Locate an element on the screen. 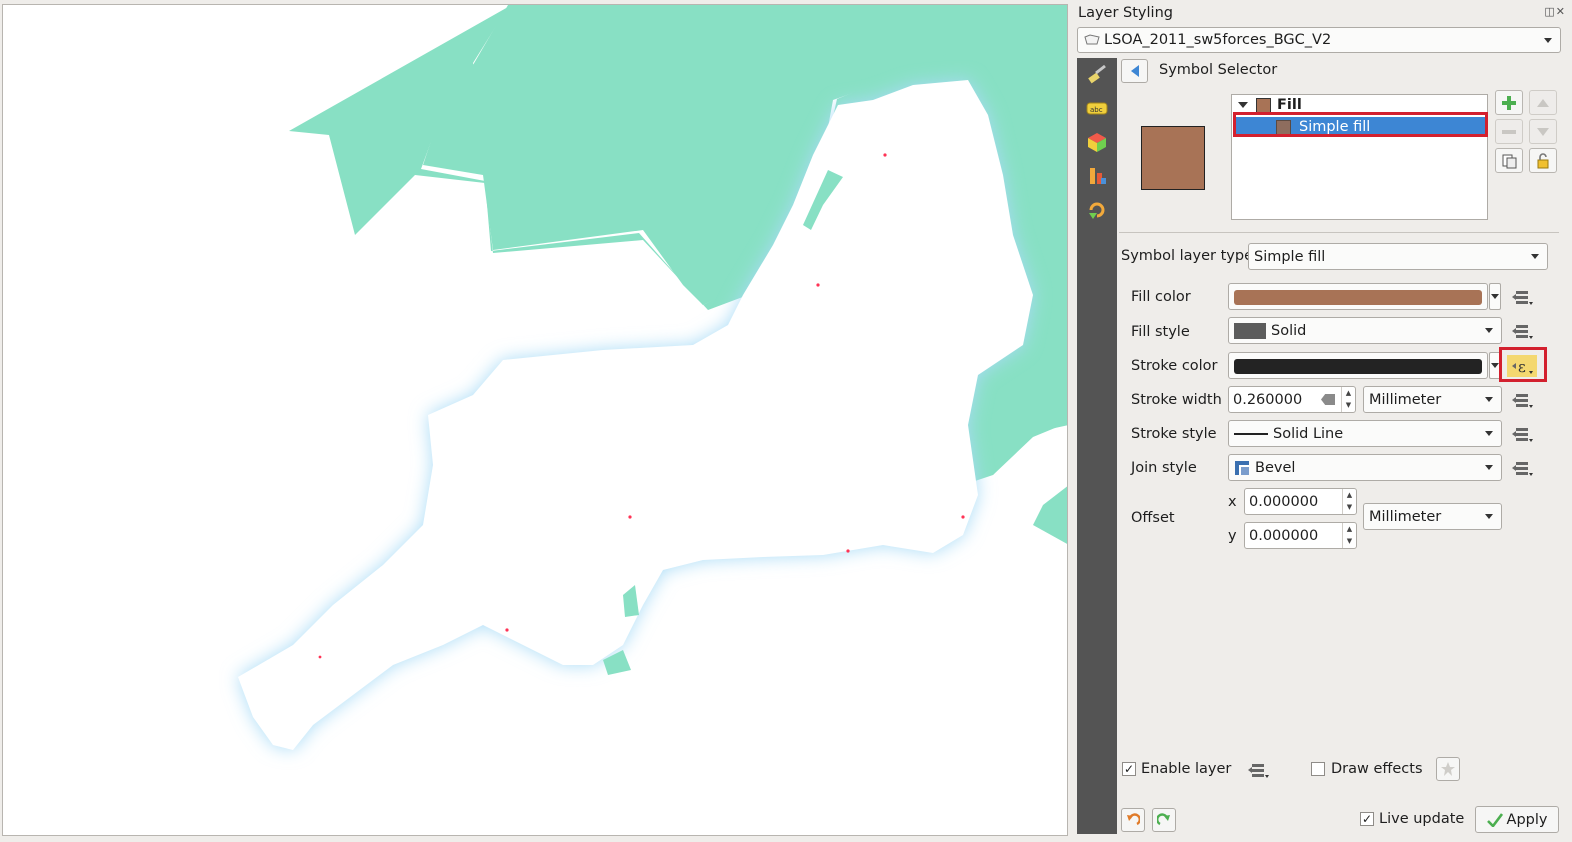  offset-label: Offset is located at coordinates (1153, 518).